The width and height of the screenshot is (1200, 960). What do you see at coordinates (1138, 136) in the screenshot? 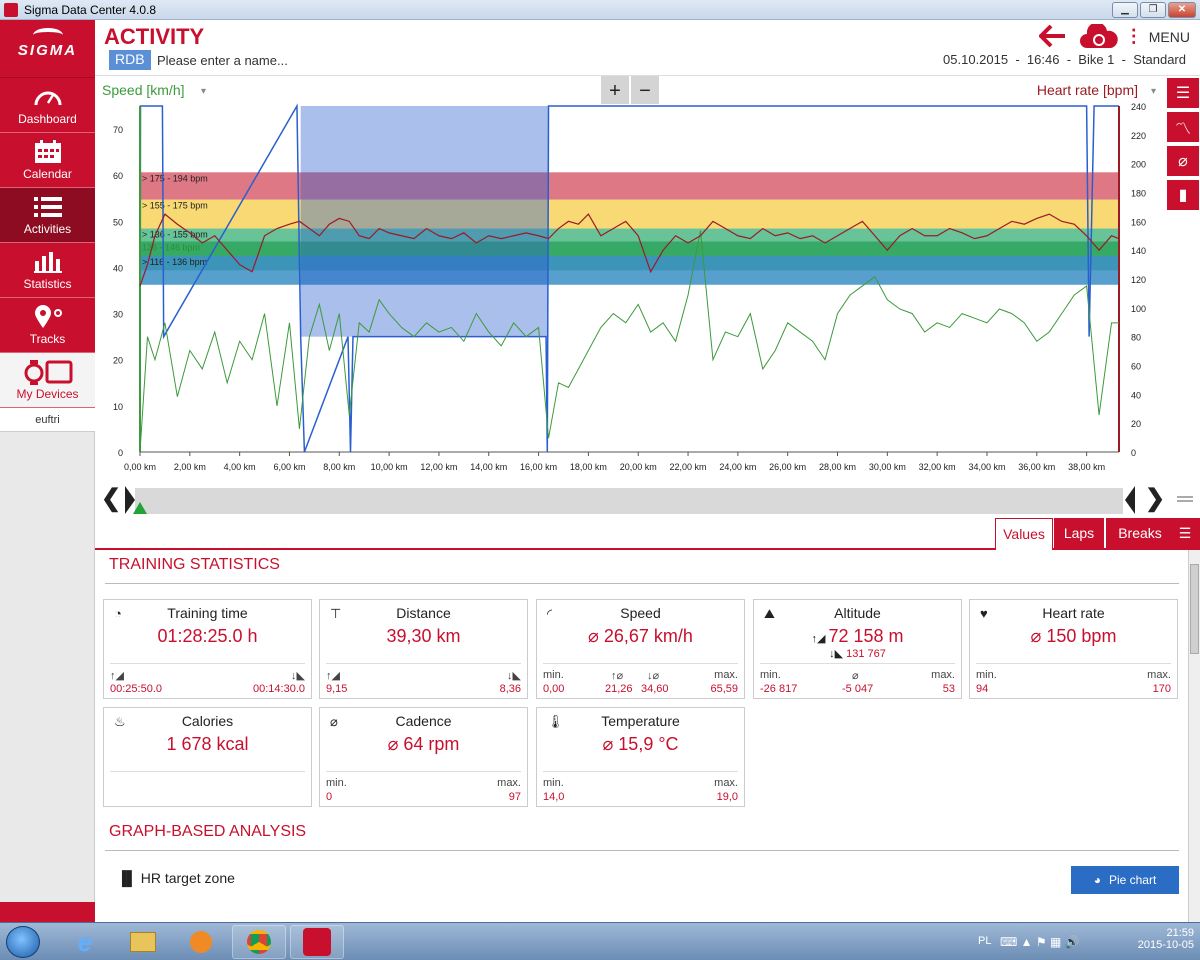
I see `right-tick-220: 220` at bounding box center [1138, 136].